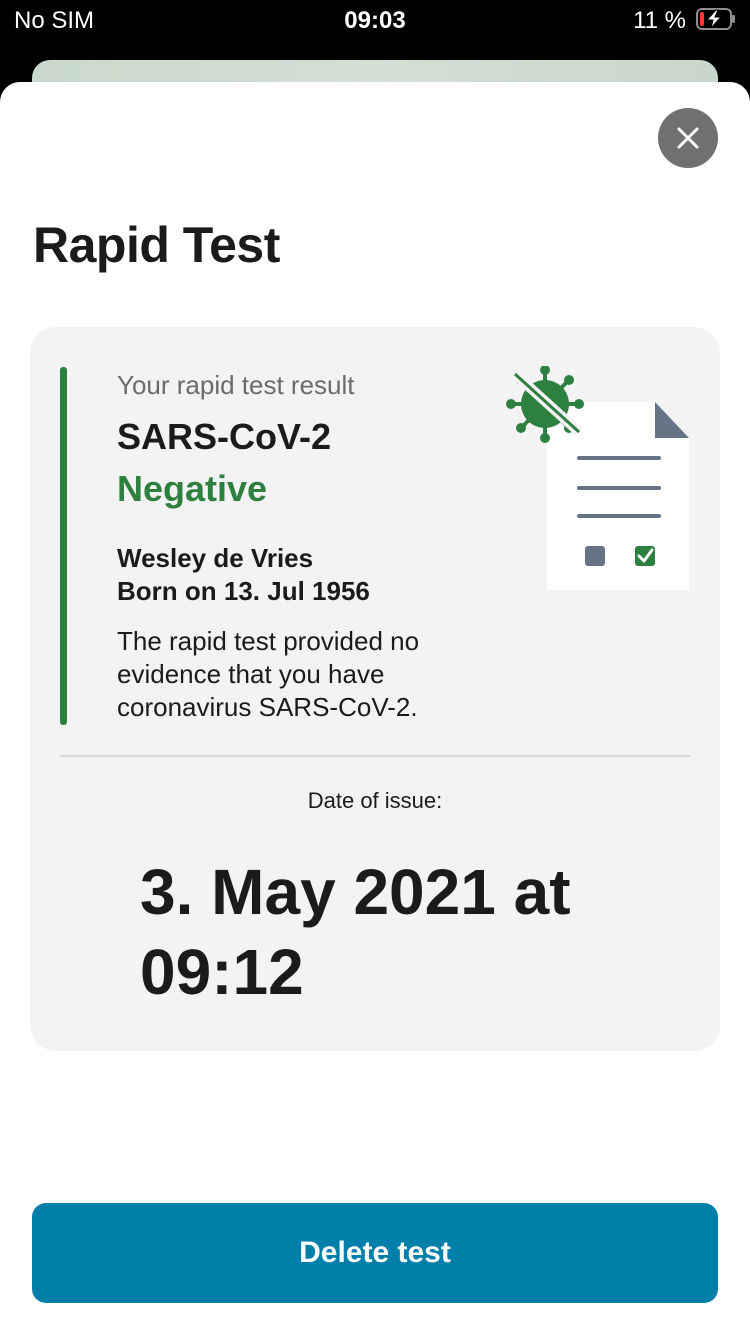 The height and width of the screenshot is (1334, 750). Describe the element at coordinates (375, 1253) in the screenshot. I see `delete-test-button: Delete test` at that location.